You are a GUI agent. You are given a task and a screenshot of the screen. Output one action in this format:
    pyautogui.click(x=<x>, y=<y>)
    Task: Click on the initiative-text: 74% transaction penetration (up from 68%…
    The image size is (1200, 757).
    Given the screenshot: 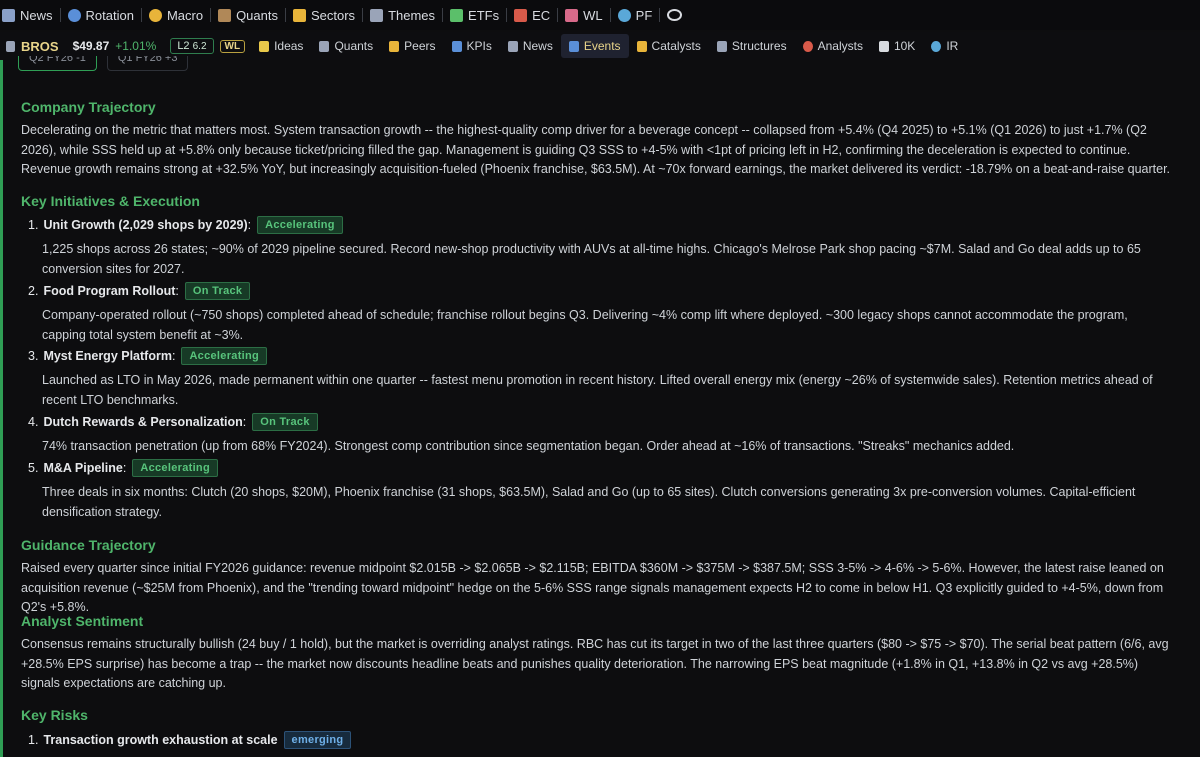 What is the action you would take?
    pyautogui.click(x=528, y=446)
    